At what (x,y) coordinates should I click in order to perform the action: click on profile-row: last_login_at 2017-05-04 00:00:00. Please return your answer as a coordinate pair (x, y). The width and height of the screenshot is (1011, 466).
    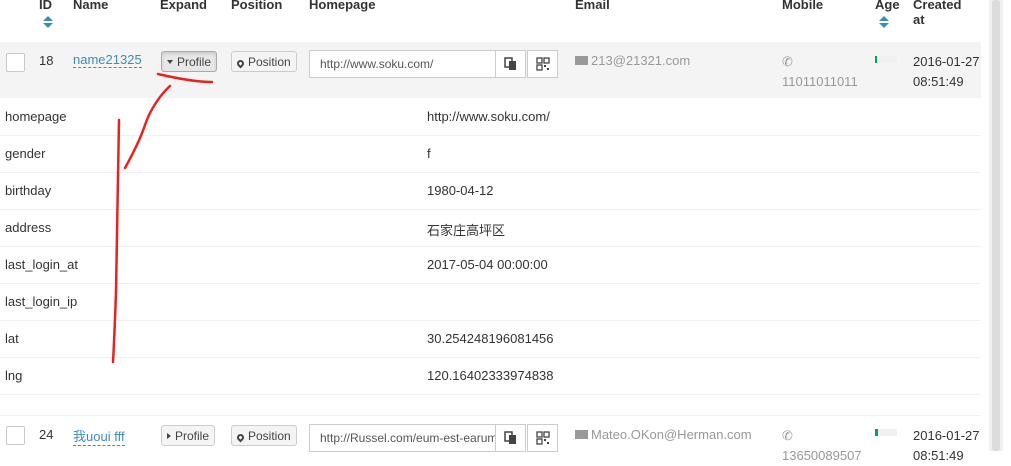
    Looking at the image, I should click on (490, 265).